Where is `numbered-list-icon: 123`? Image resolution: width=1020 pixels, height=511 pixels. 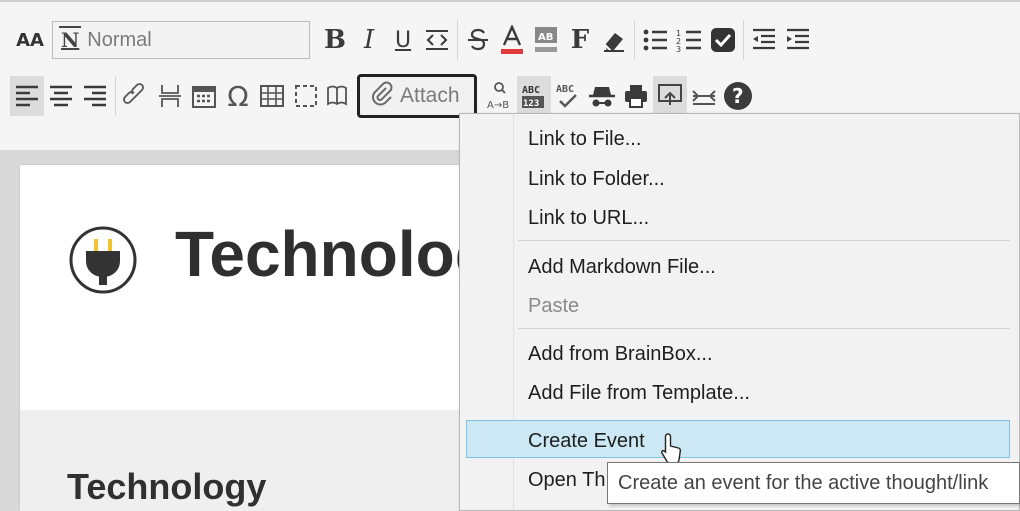 numbered-list-icon: 123 is located at coordinates (688, 40).